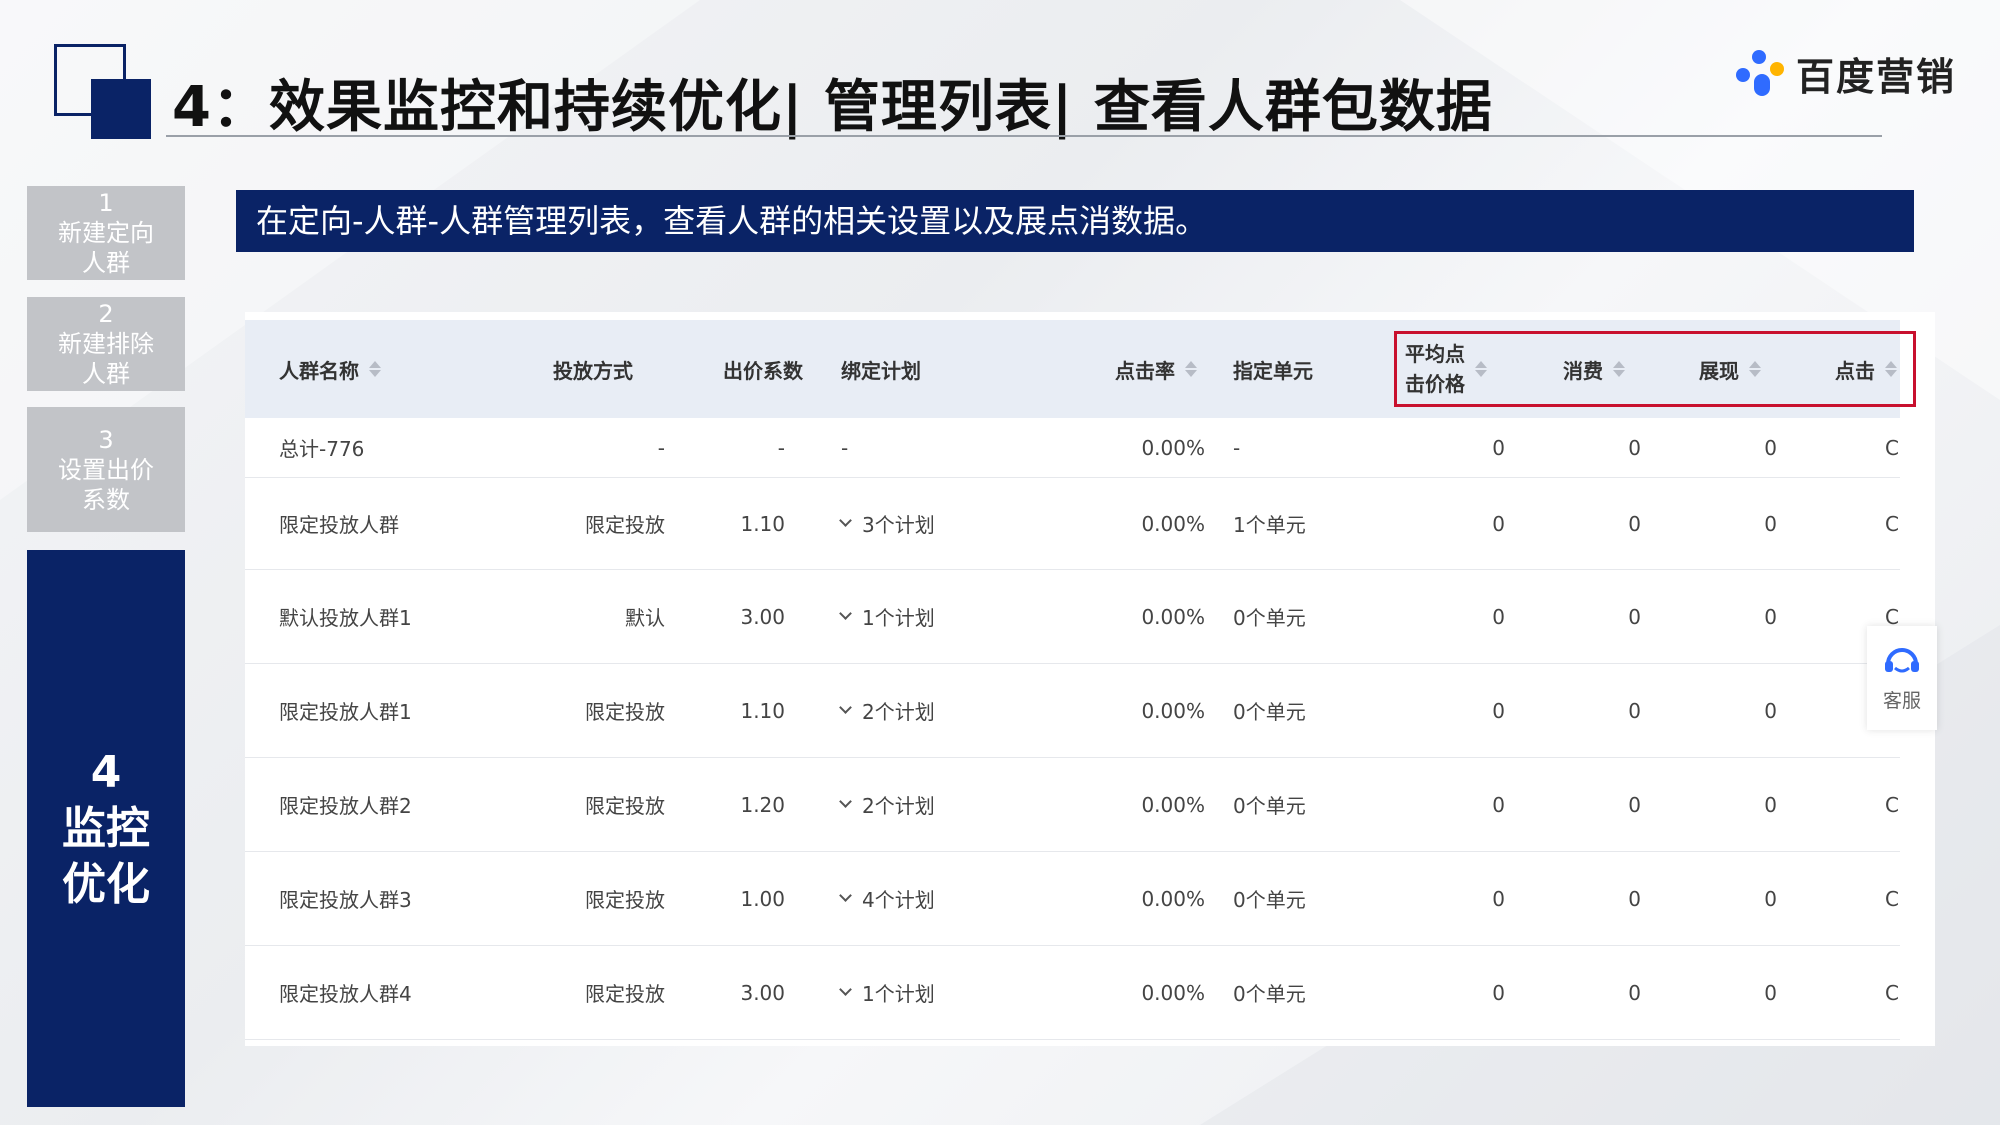 Image resolution: width=2000 pixels, height=1125 pixels. What do you see at coordinates (1273, 370) in the screenshot?
I see `col-header-unit: 指定单元` at bounding box center [1273, 370].